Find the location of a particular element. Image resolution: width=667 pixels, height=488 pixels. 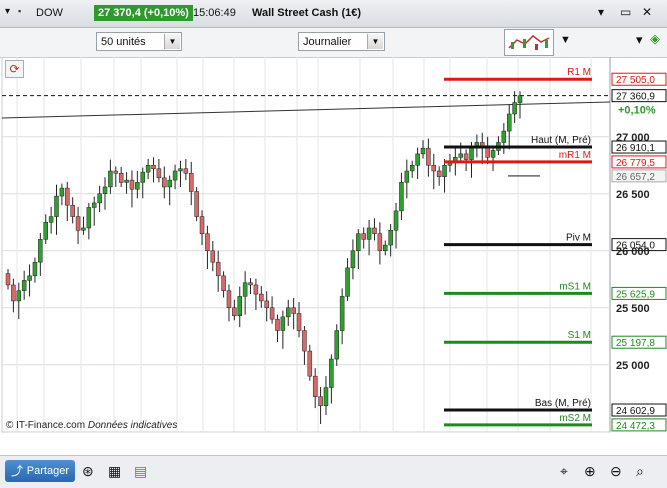

grid-icon: ▦ is located at coordinates (114, 471).